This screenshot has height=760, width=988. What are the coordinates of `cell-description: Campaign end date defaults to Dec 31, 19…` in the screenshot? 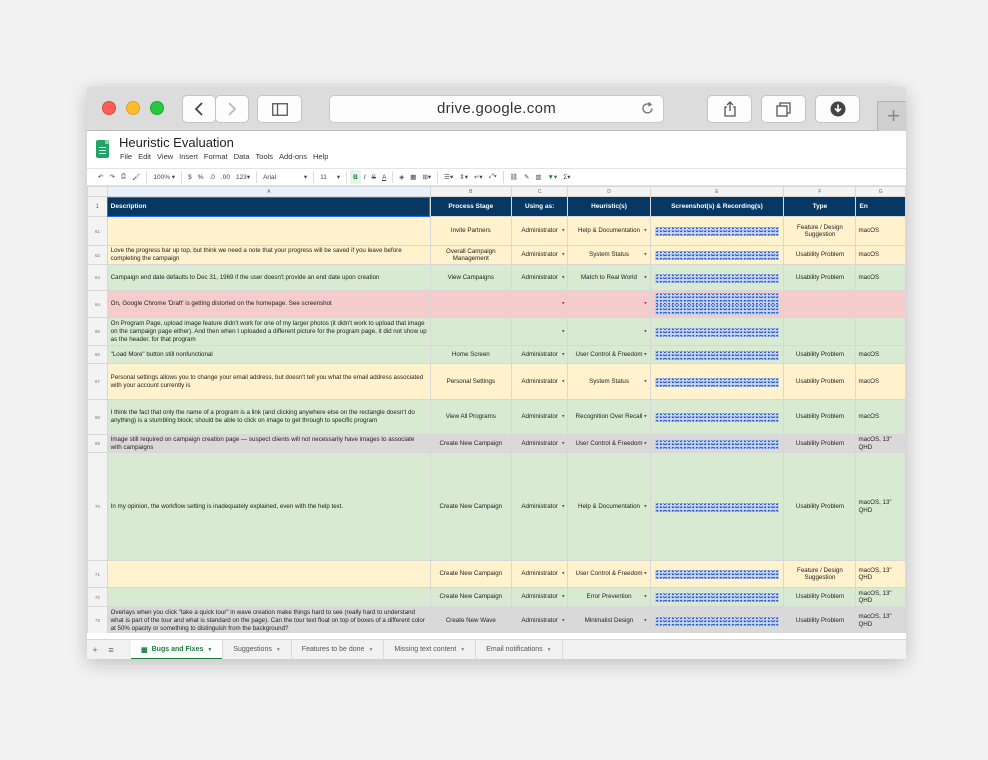 It's located at (268, 277).